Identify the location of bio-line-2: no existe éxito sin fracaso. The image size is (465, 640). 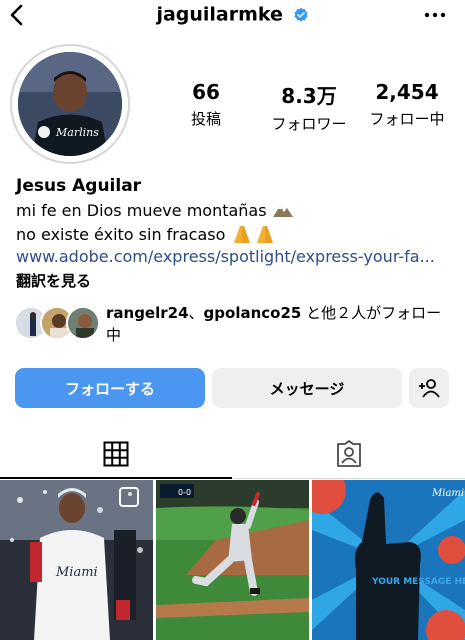
(146, 234).